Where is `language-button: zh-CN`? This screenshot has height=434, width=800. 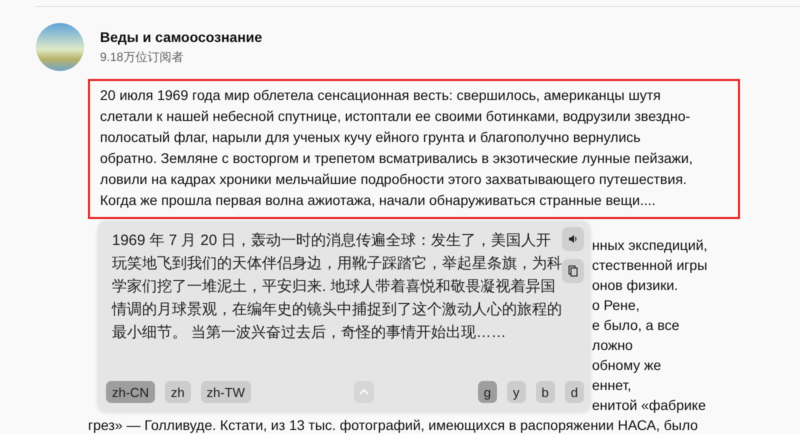 language-button: zh-CN is located at coordinates (130, 392).